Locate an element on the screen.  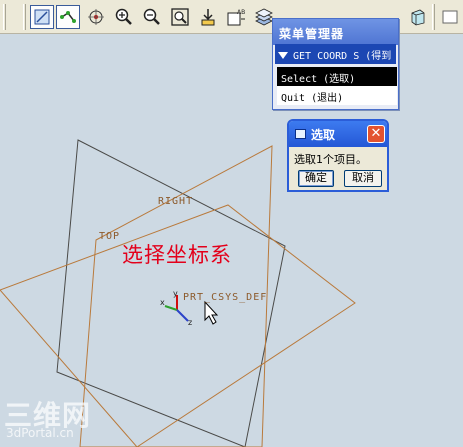
menu-header-get-coord: GET COORD S (得到 is located at coordinates (335, 54).